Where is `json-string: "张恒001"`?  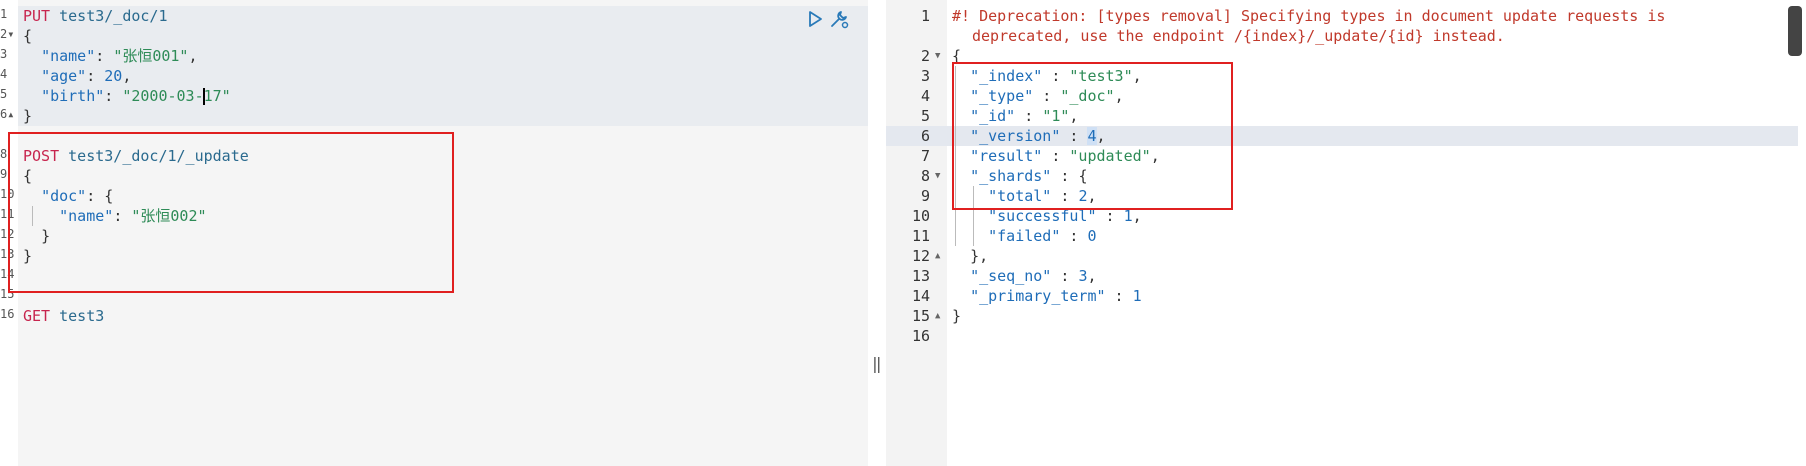
json-string: "张恒001" is located at coordinates (151, 56).